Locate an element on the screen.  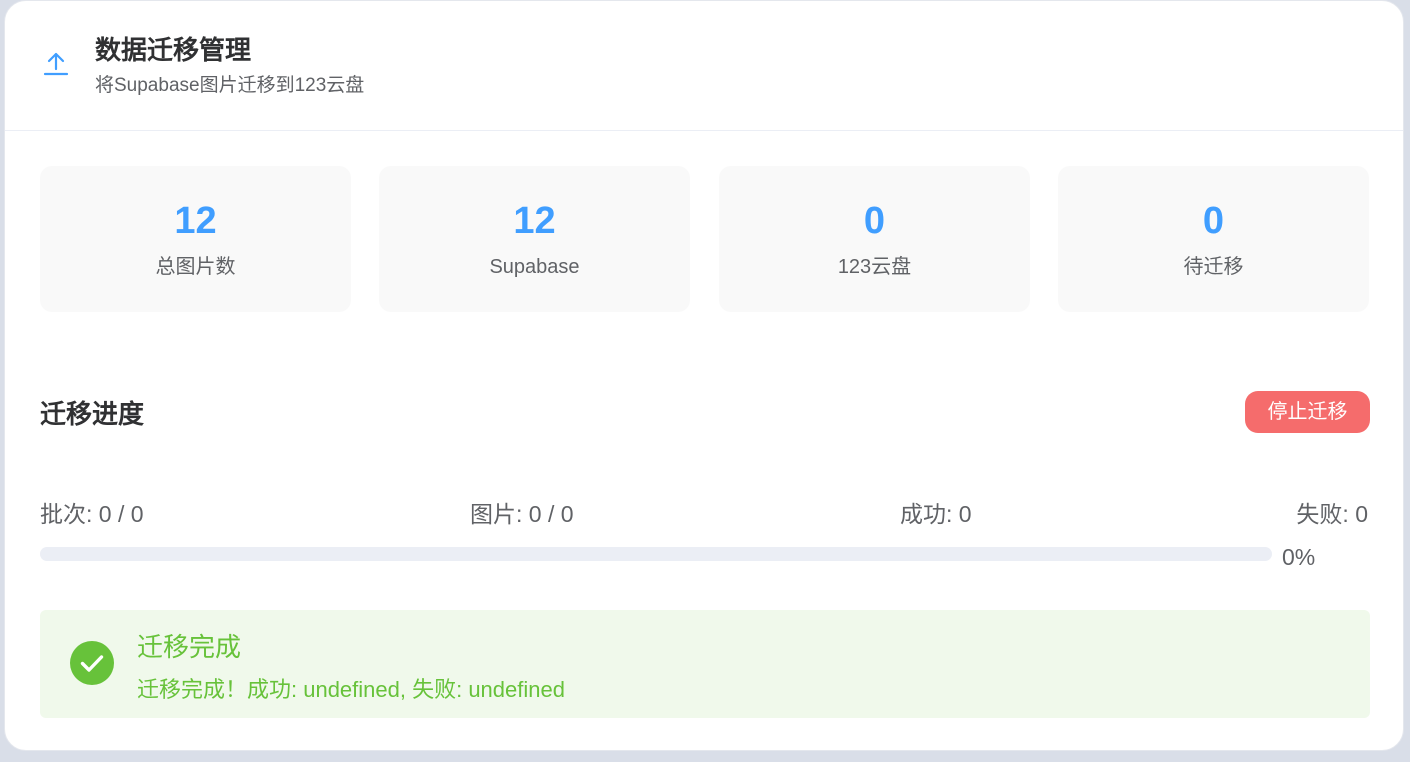
batch-label: 批次: is located at coordinates (66, 514).